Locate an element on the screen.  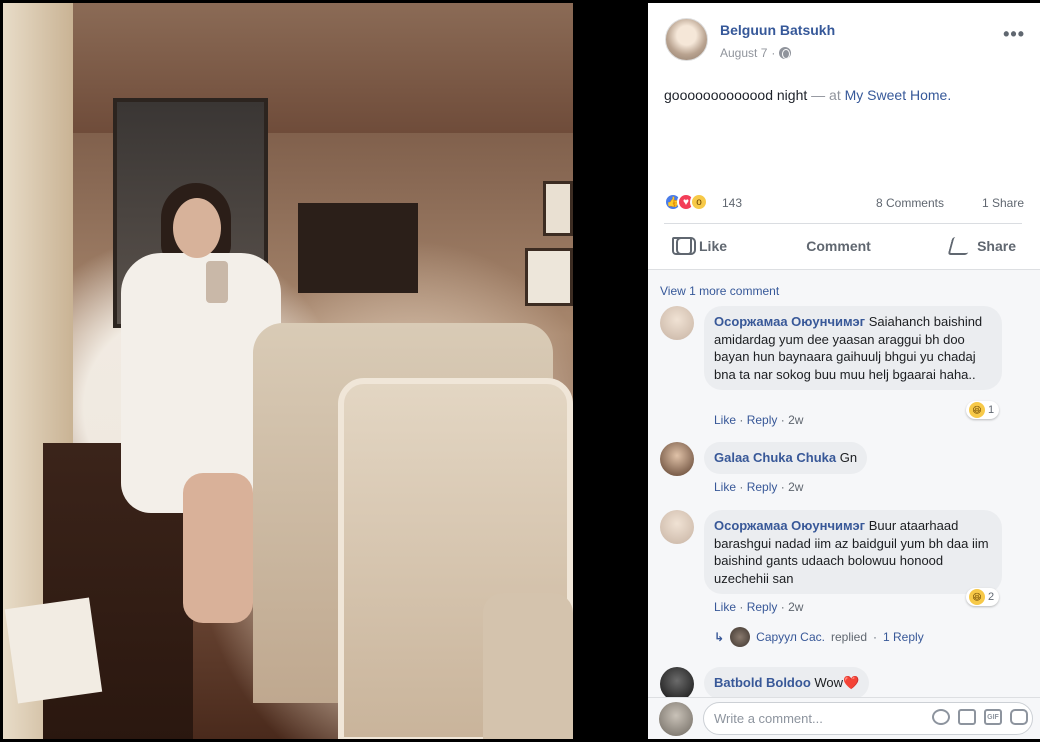
comment-reactions: 😆 1 is located at coordinates (983, 410).